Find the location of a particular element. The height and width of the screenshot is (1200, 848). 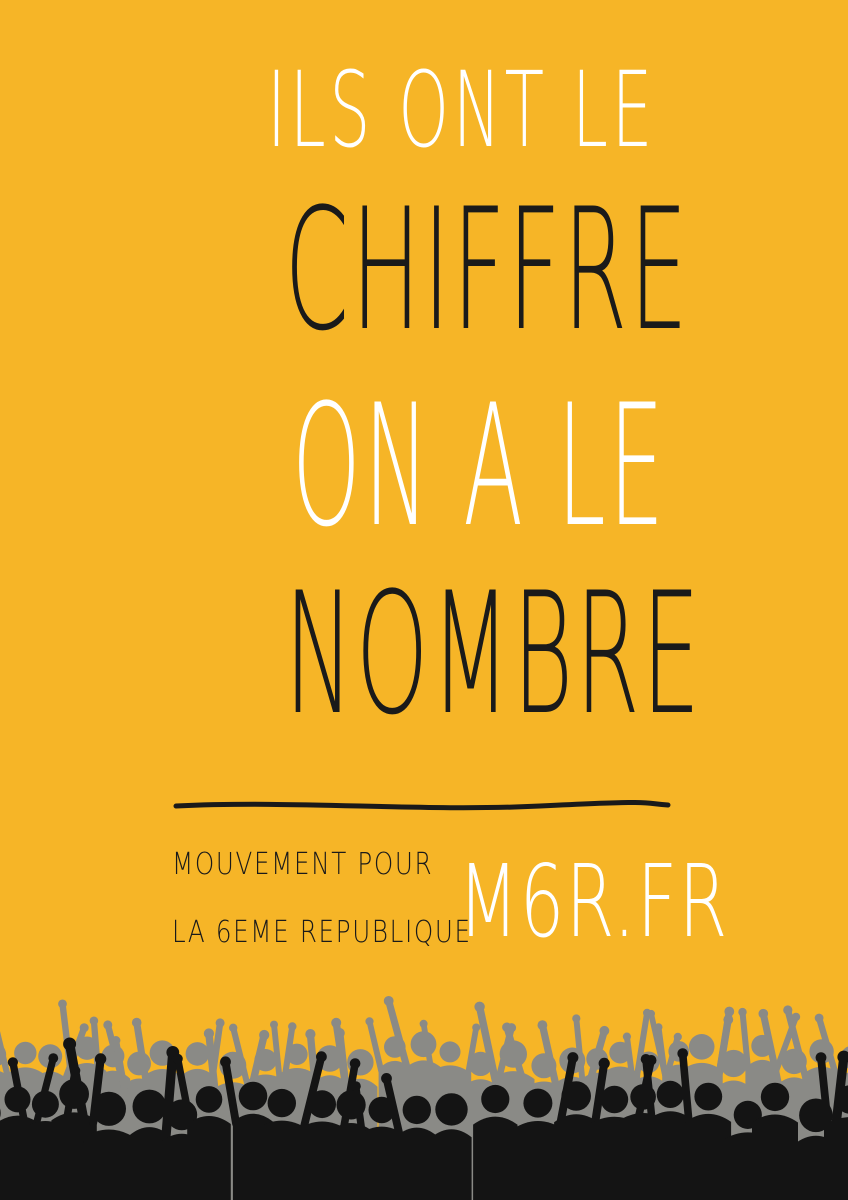

website-link: M6R.FR is located at coordinates (592, 902).